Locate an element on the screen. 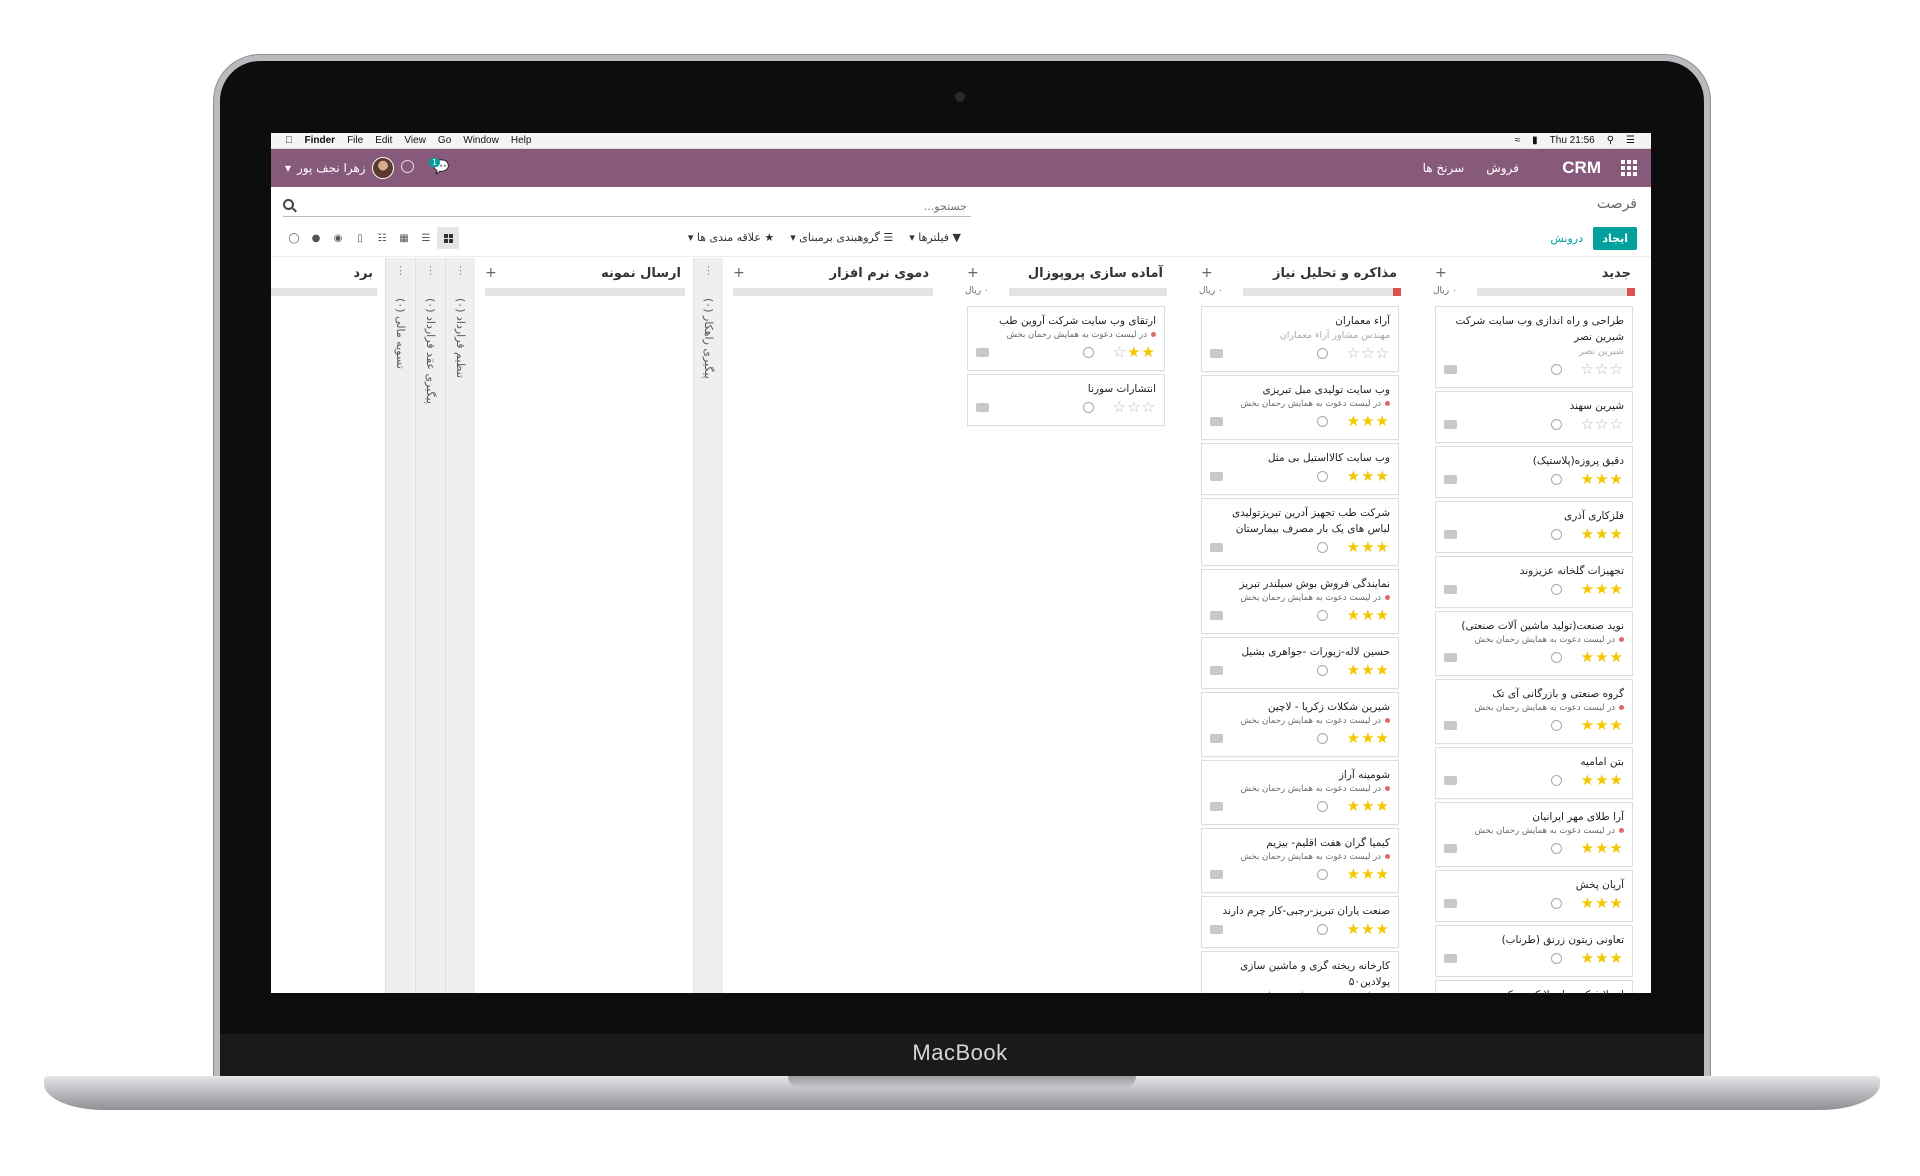  kanban-card: لی لا فیکس- لی لا کوزمتیک★★★ is located at coordinates (1534, 986).